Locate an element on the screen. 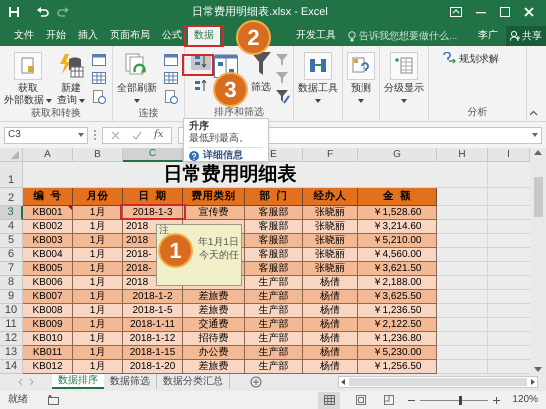 The height and width of the screenshot is (409, 546). row-header: 2 is located at coordinates (11, 197).